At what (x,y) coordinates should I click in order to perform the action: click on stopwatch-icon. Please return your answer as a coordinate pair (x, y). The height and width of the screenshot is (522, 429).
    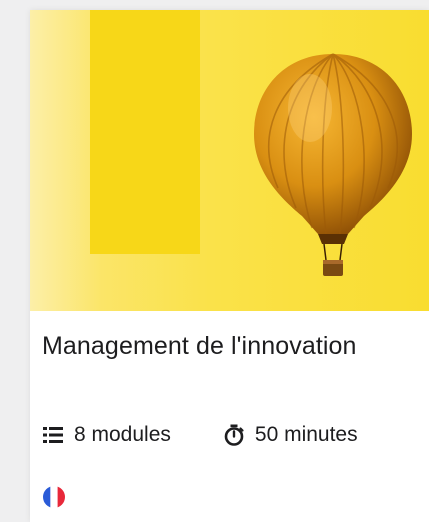
    Looking at the image, I should click on (234, 435).